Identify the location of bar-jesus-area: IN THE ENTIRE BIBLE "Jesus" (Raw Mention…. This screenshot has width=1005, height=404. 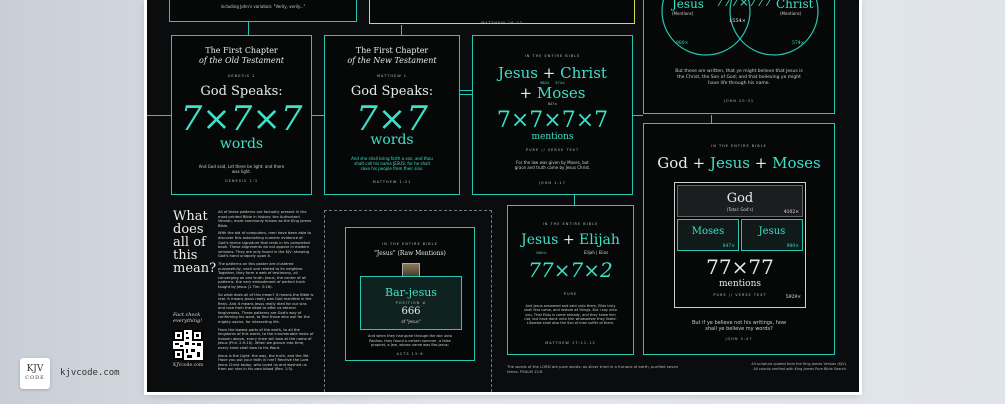
(408, 301).